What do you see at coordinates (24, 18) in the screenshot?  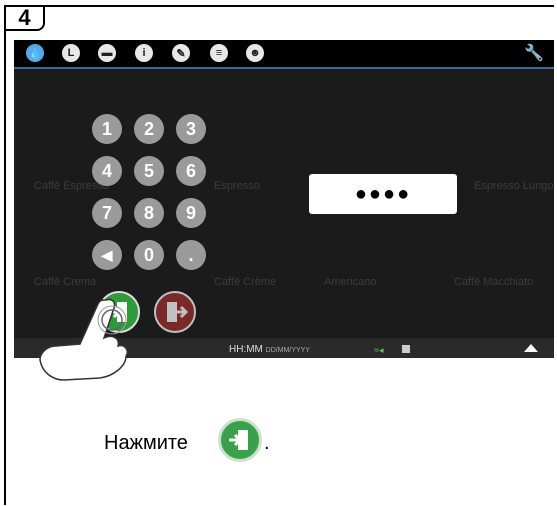 I see `step-number: 4` at bounding box center [24, 18].